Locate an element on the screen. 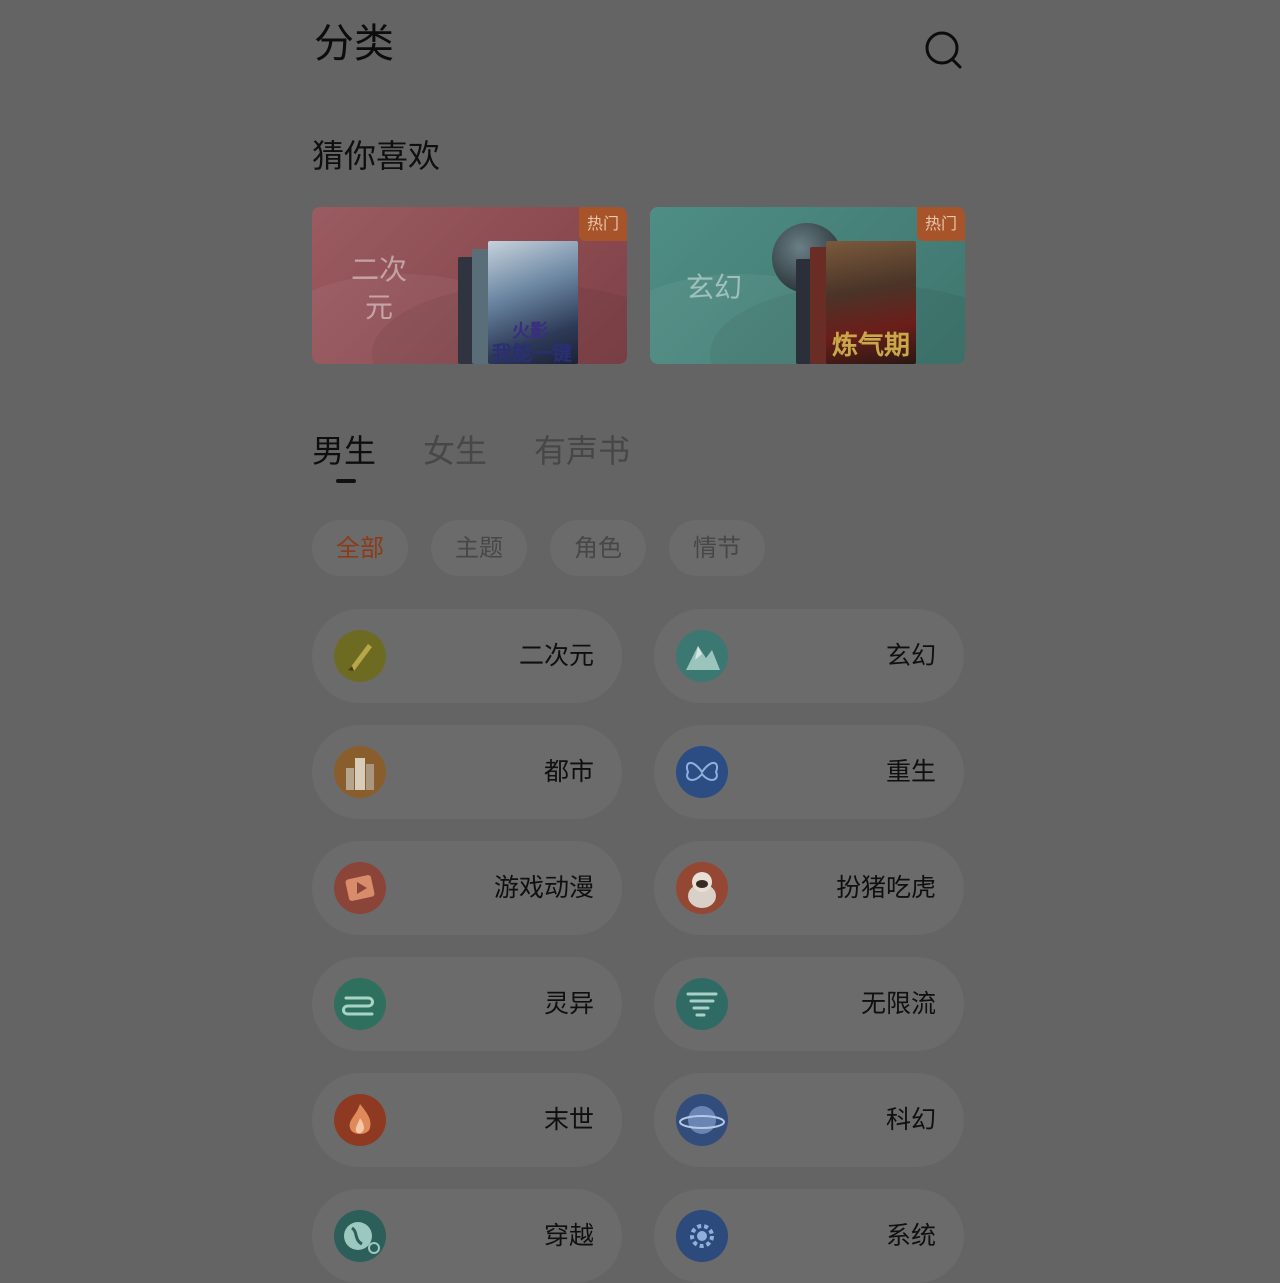  city-icon is located at coordinates (360, 772).